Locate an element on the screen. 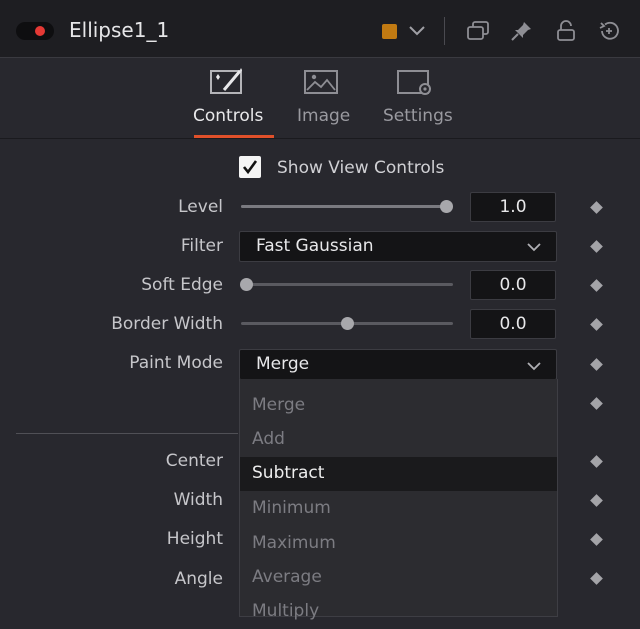 This screenshot has height=629, width=640. active-tab-indicator is located at coordinates (234, 136).